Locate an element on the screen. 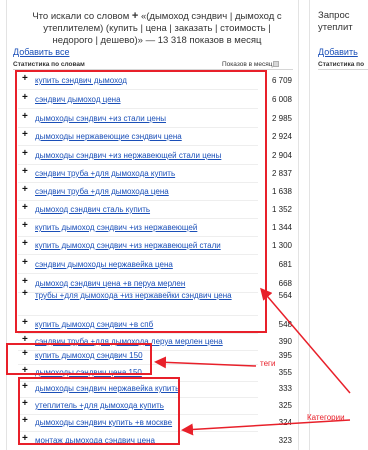 The height and width of the screenshot is (450, 368). impressions-count: 1 344 is located at coordinates (281, 227).